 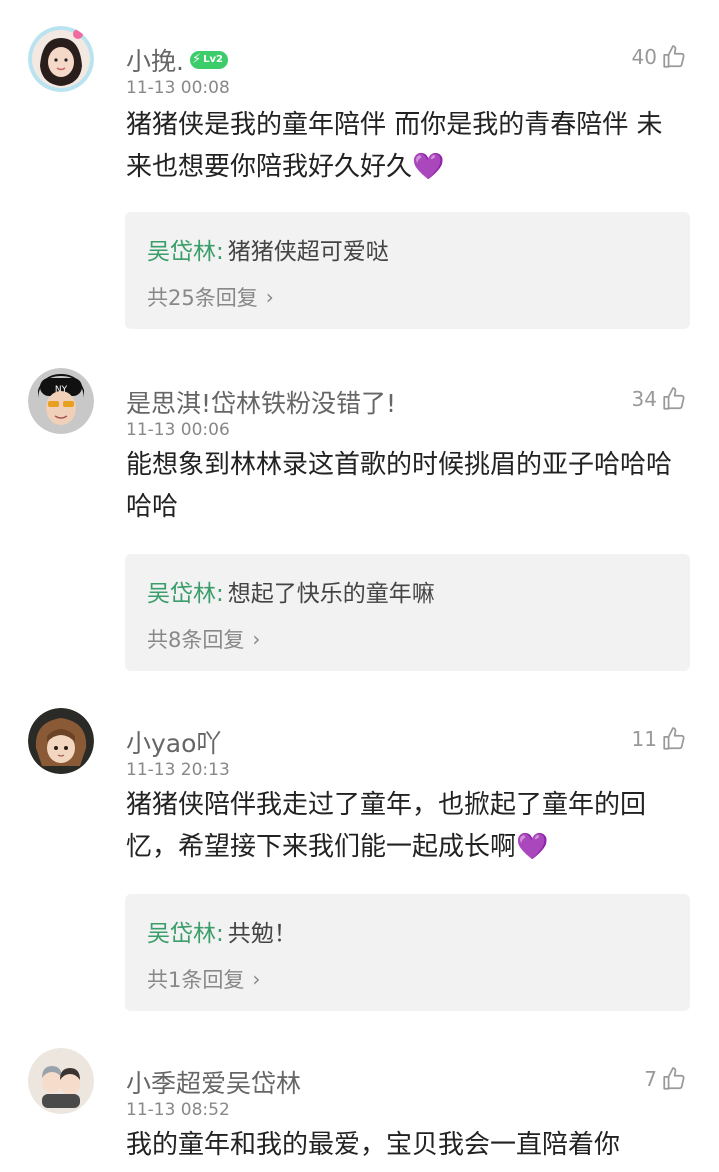 What do you see at coordinates (178, 770) in the screenshot?
I see `comment-time: 11-13 20:13` at bounding box center [178, 770].